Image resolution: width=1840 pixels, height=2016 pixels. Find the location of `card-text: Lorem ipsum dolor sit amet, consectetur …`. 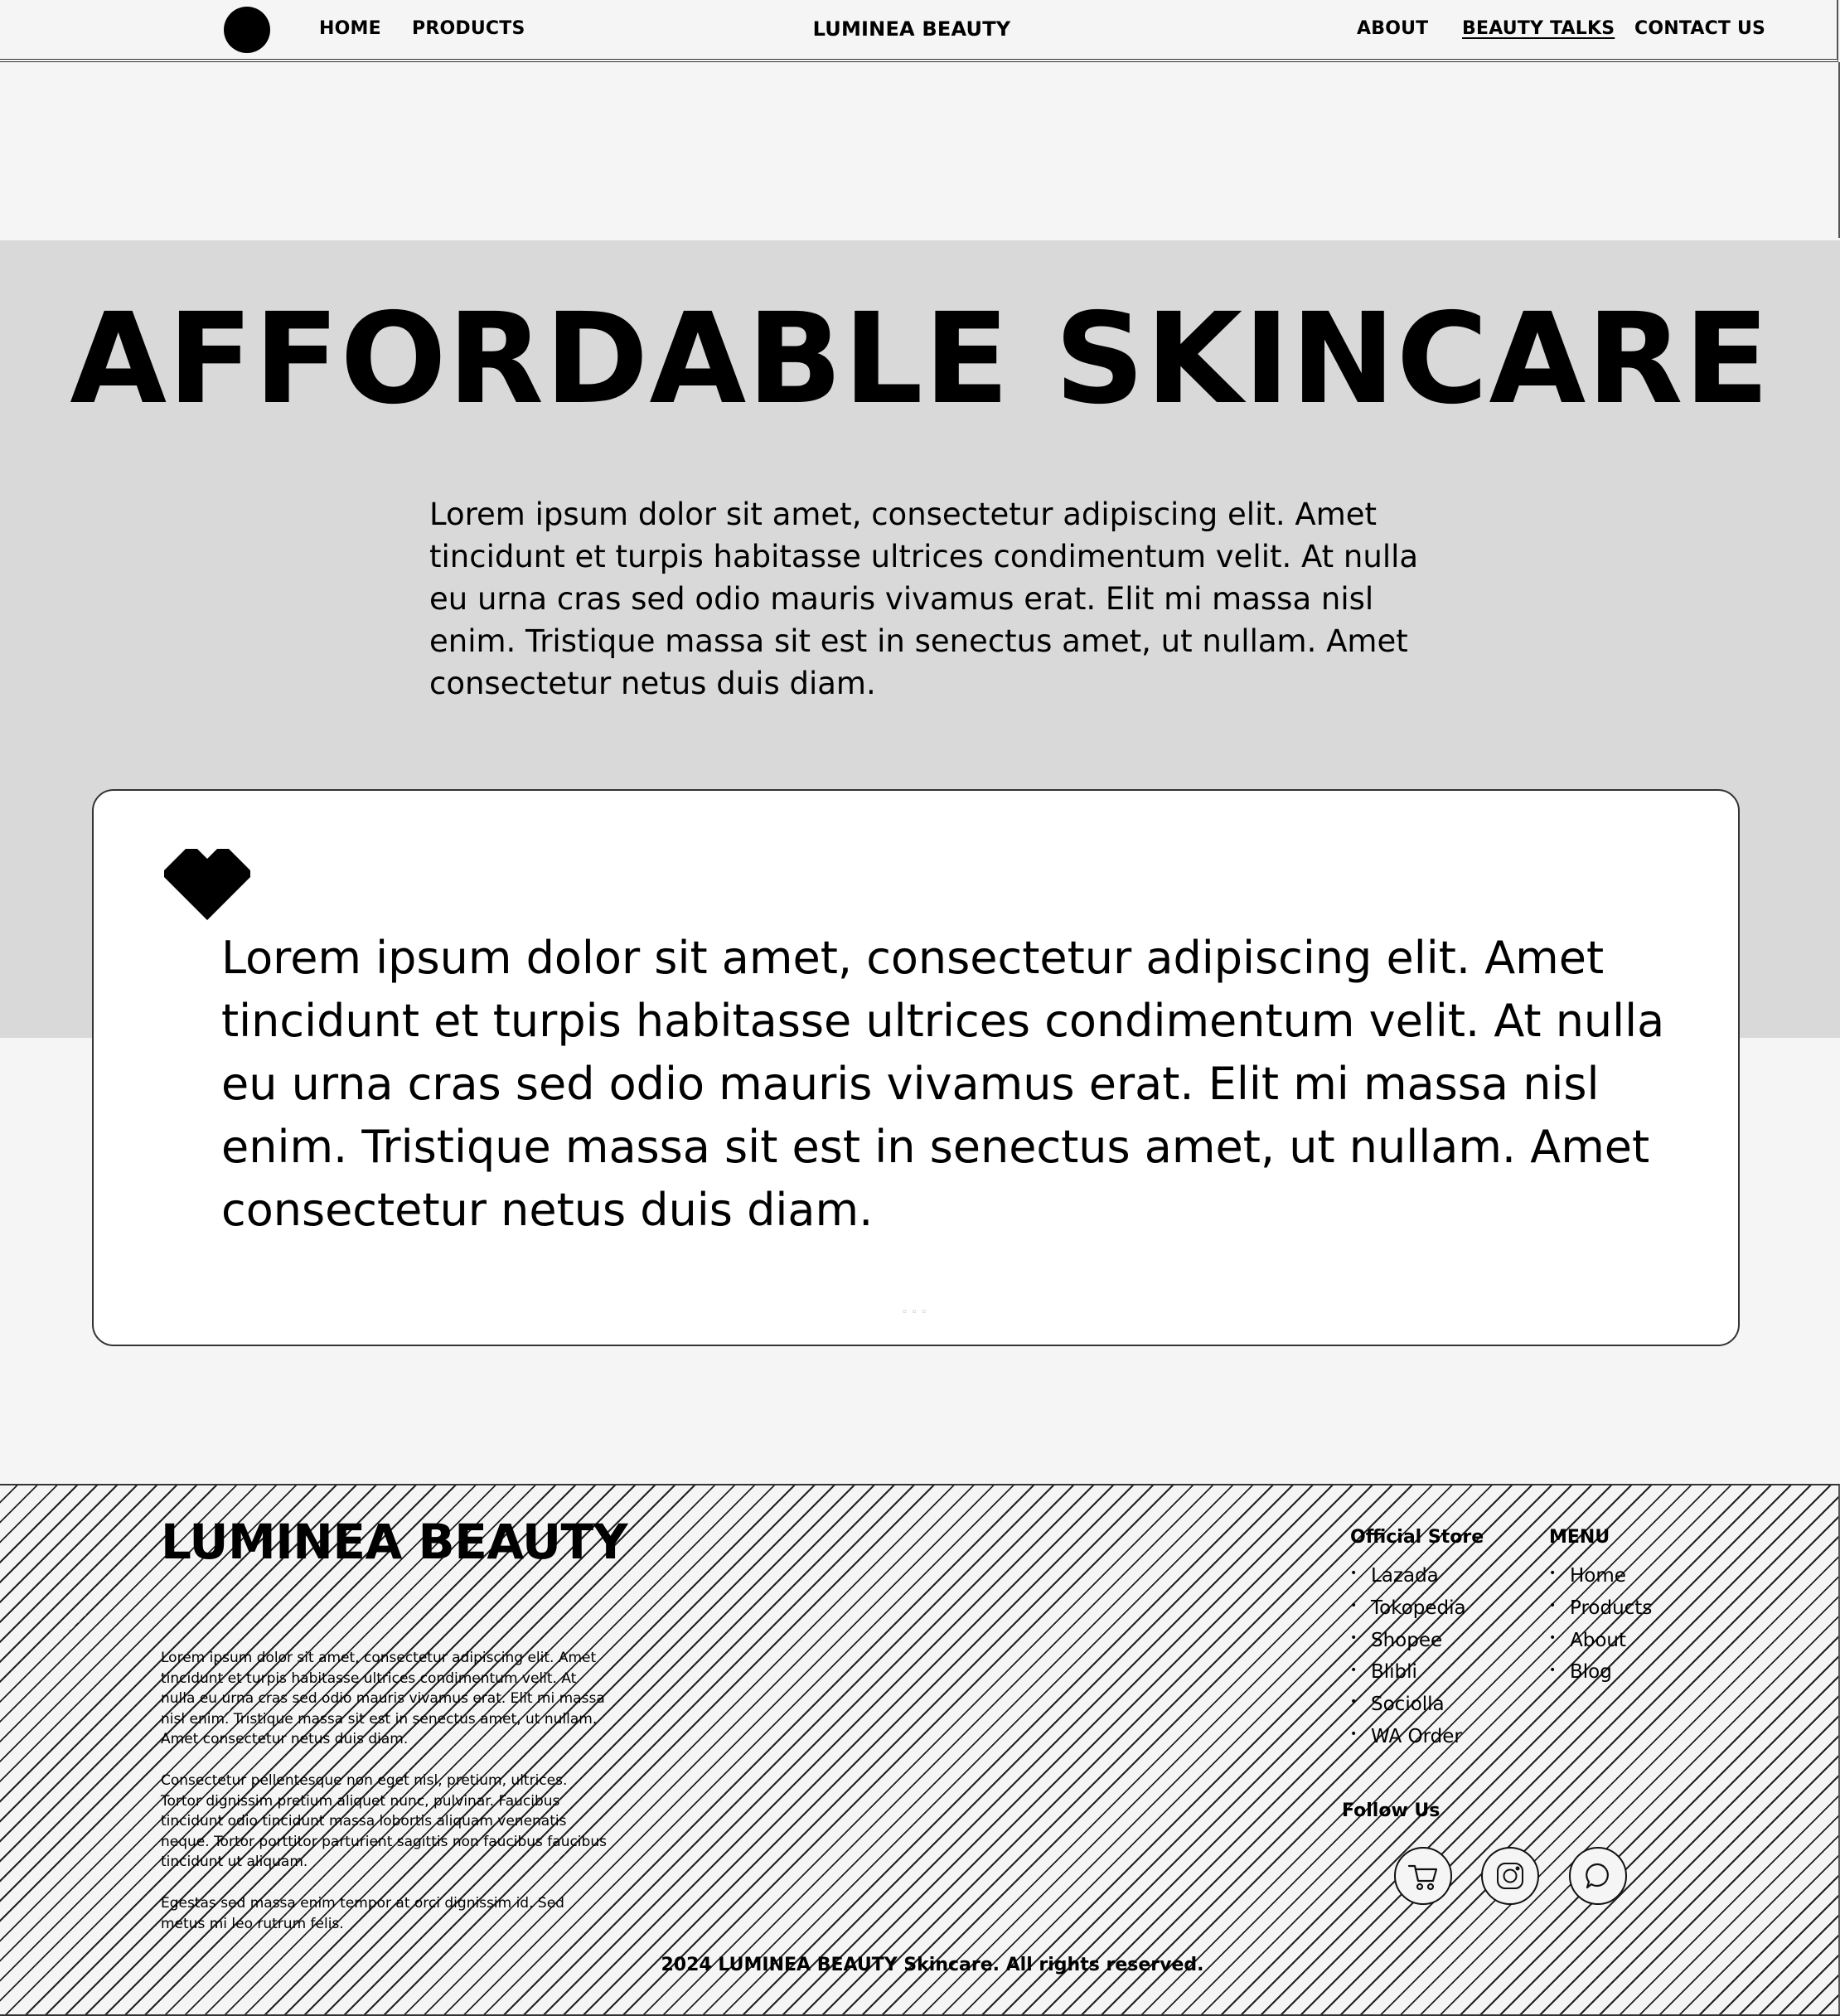

card-text: Lorem ipsum dolor sit amet, consectetur … is located at coordinates (943, 1084).